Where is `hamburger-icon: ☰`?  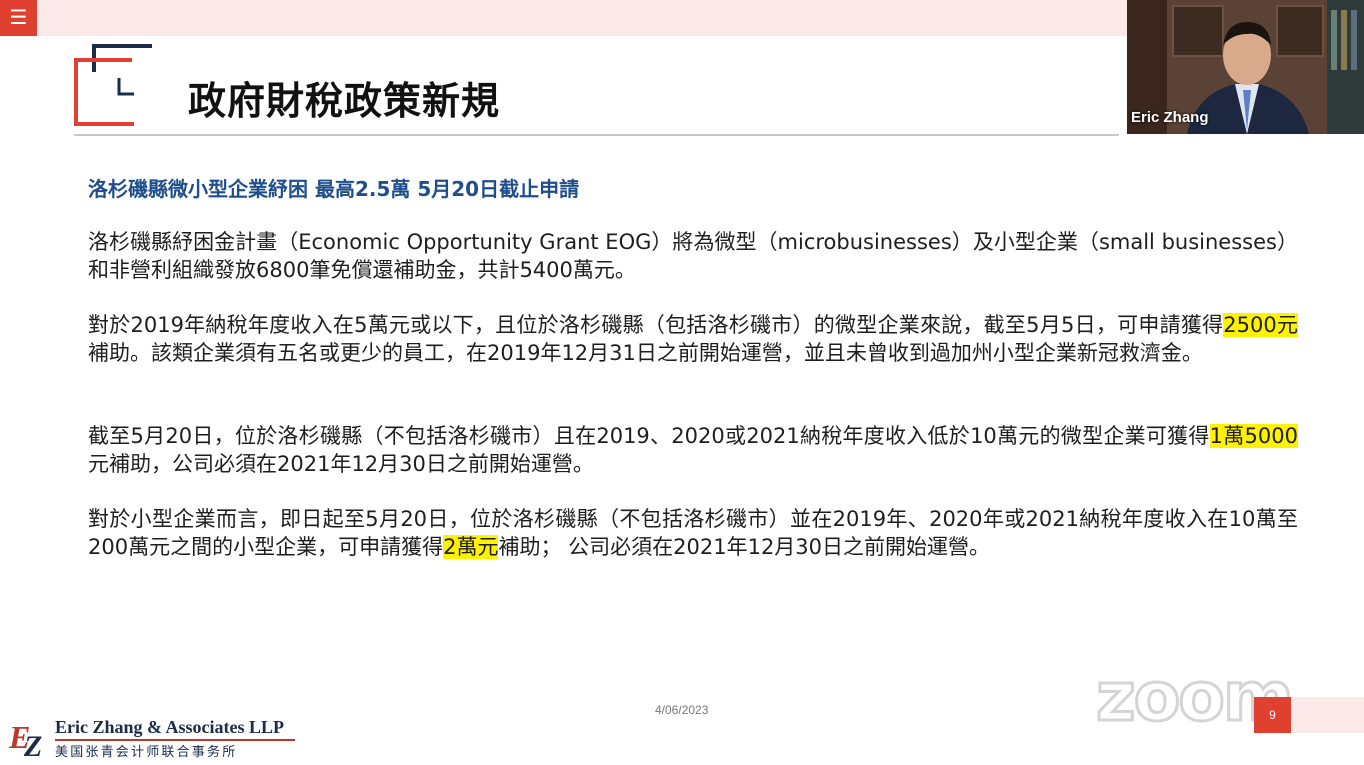 hamburger-icon: ☰ is located at coordinates (18, 17).